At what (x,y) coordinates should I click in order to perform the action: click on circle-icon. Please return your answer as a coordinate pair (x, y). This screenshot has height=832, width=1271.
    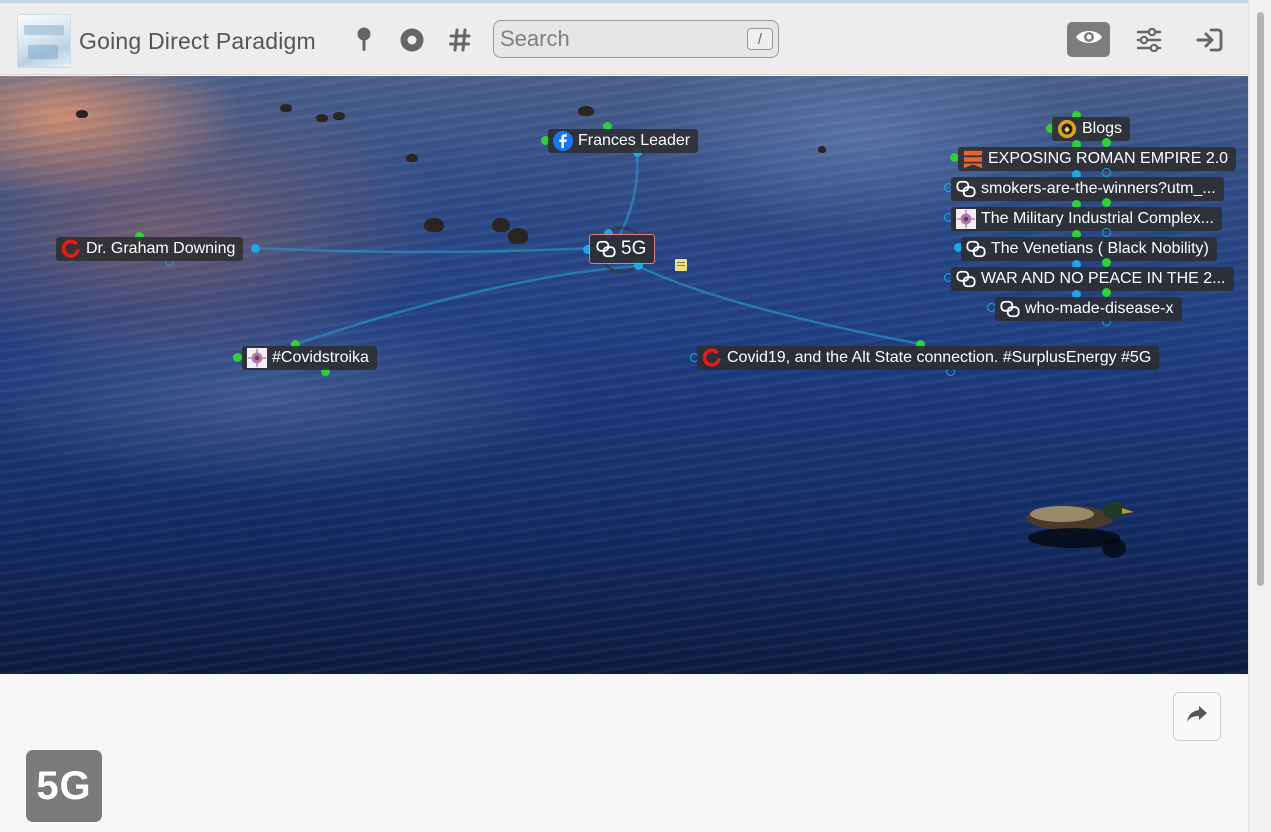
    Looking at the image, I should click on (412, 40).